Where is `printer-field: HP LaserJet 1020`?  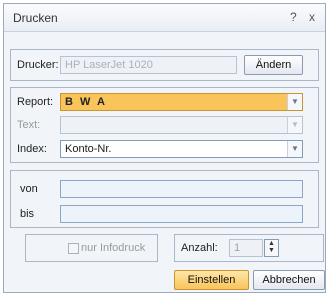
printer-field: HP LaserJet 1020 is located at coordinates (148, 65).